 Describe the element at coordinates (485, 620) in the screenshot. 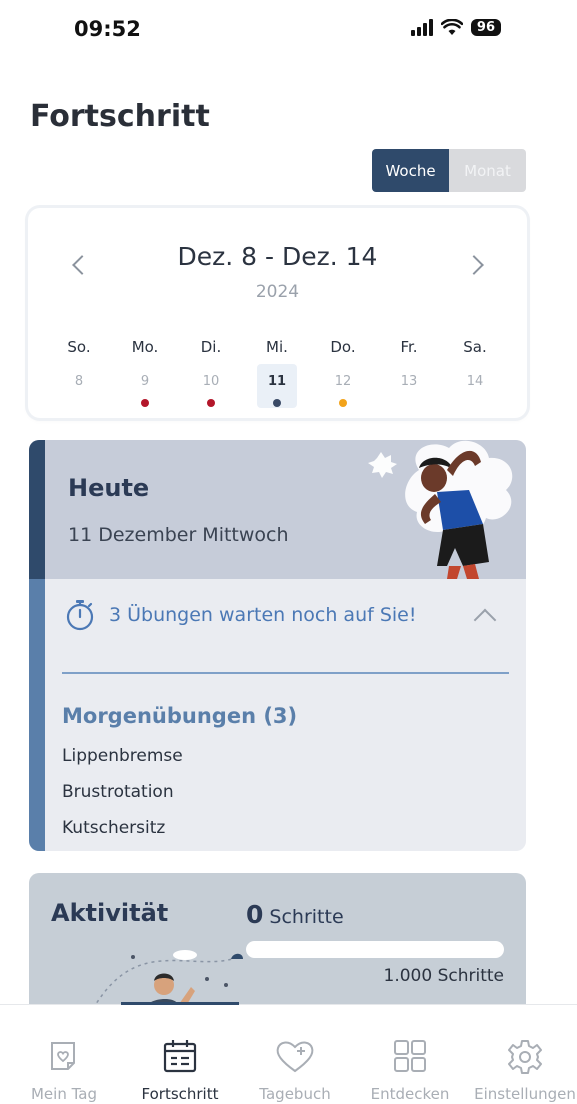

I see `collapse-chevron-up-icon` at that location.